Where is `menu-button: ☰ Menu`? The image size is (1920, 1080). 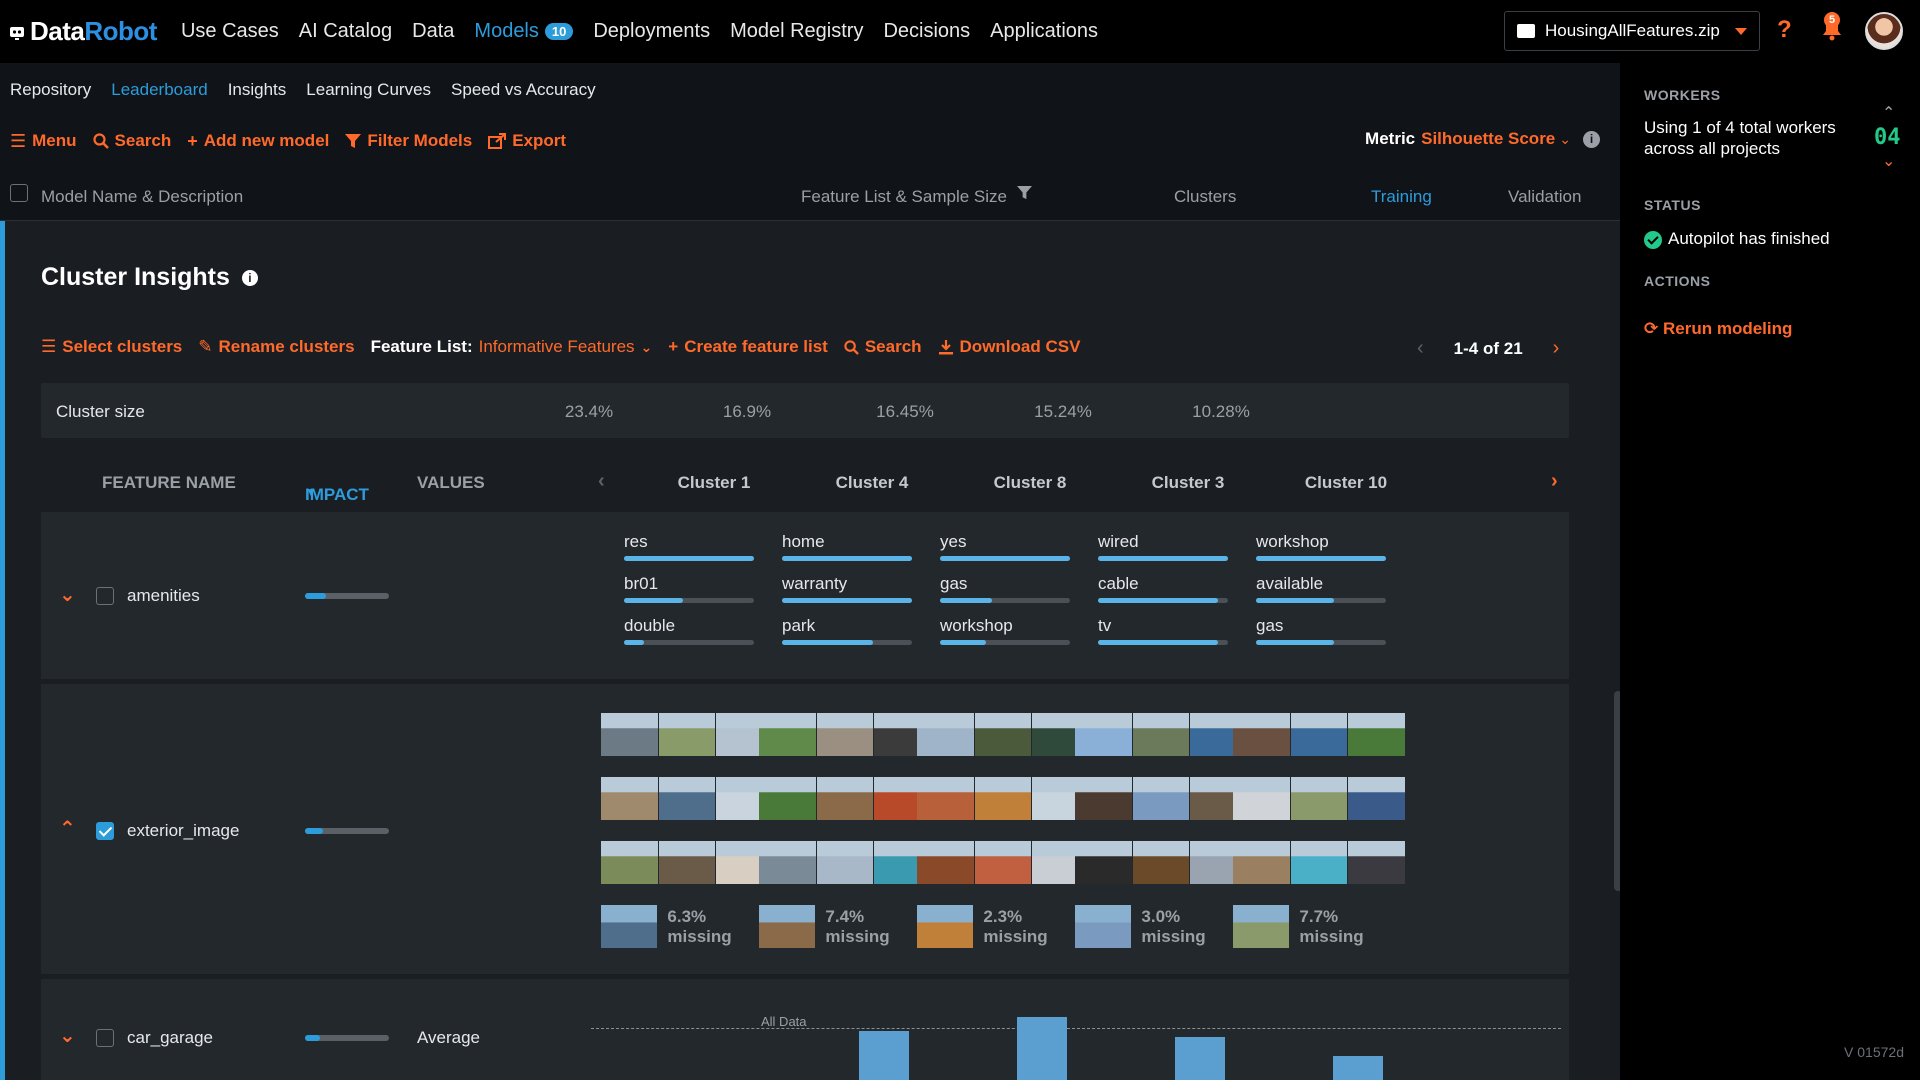 menu-button: ☰ Menu is located at coordinates (43, 141).